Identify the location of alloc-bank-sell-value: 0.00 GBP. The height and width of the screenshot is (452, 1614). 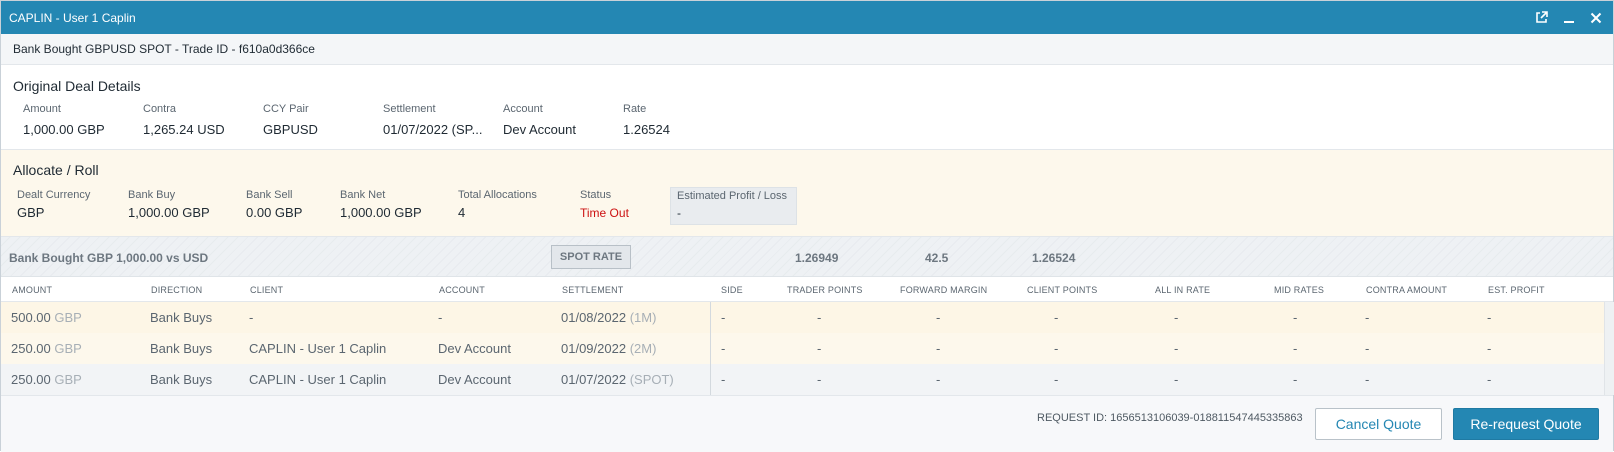
(274, 212).